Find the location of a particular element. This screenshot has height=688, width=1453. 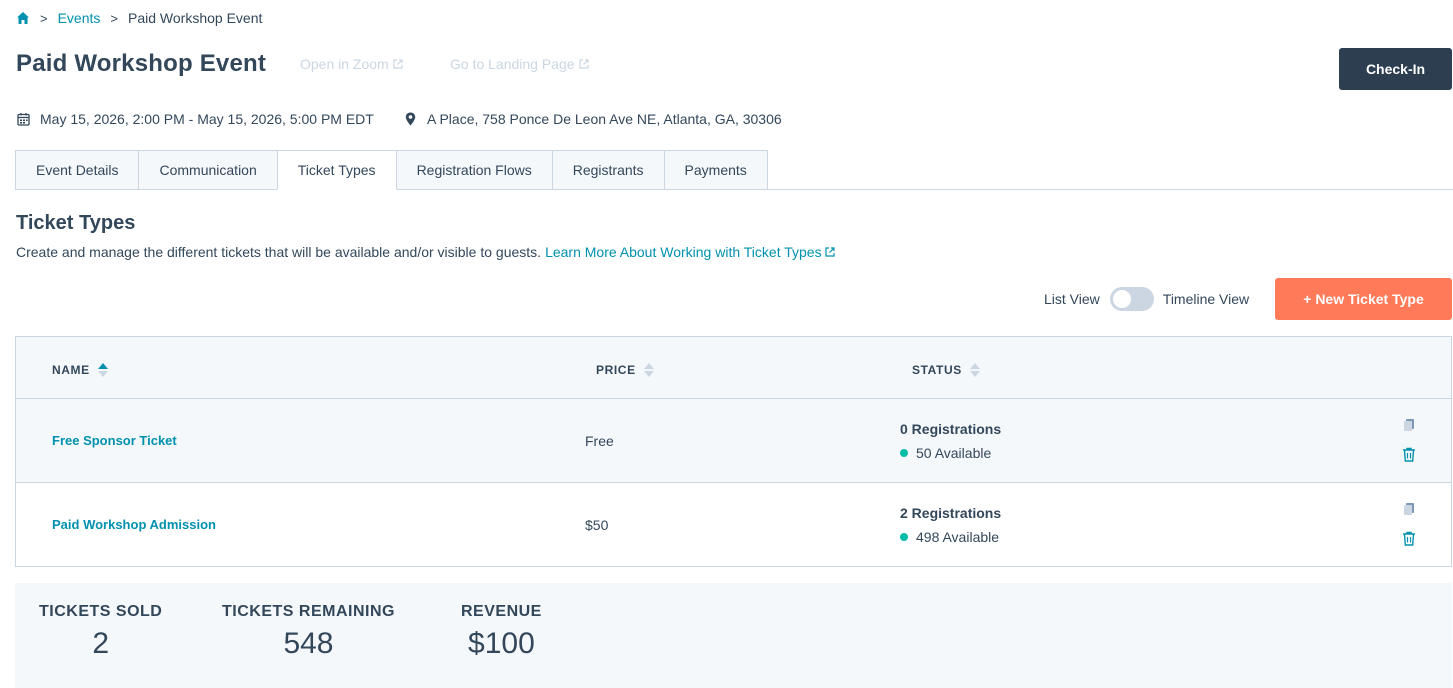

tab-event-details: Event Details is located at coordinates (77, 170).